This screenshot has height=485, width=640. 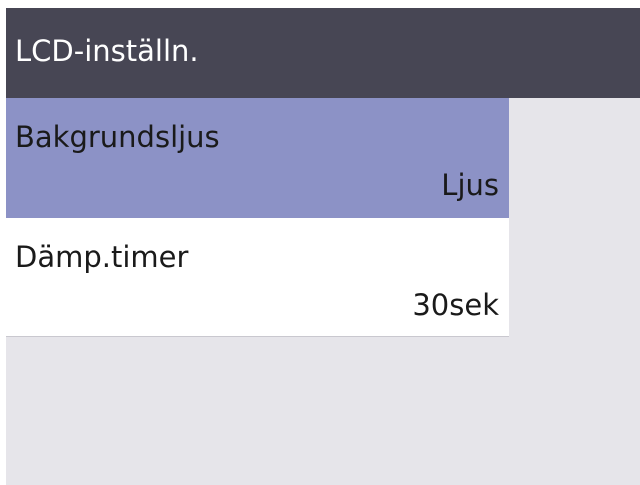 What do you see at coordinates (102, 257) in the screenshot?
I see `menu-item-label: Dämp.timer` at bounding box center [102, 257].